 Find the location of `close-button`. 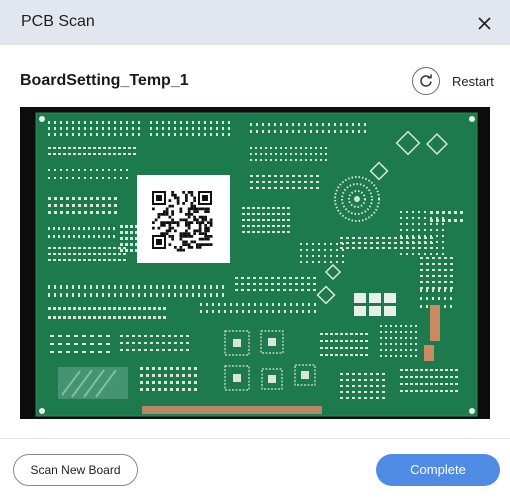

close-button is located at coordinates (484, 23).